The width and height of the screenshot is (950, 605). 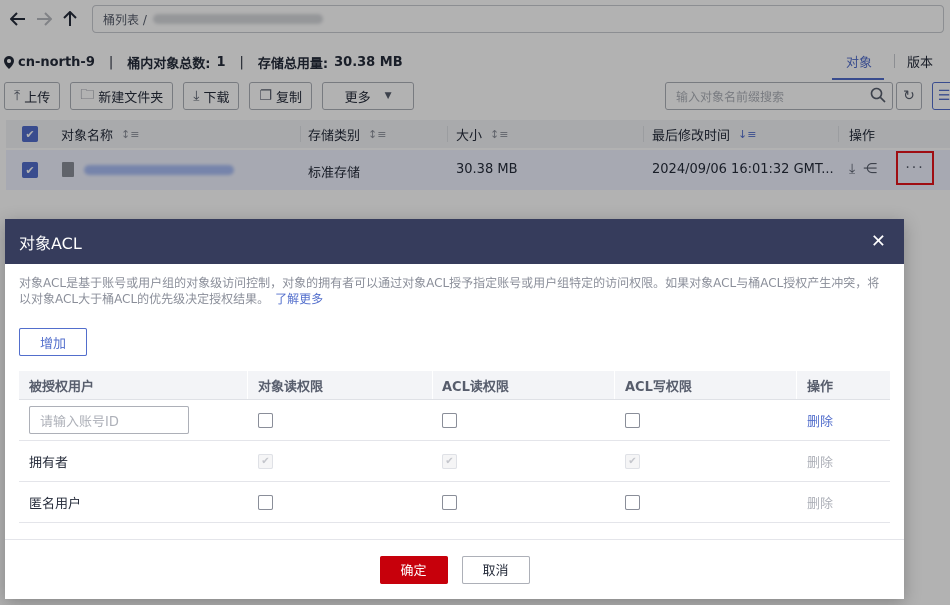 I want to click on learn-more-link: 了解更多, so click(x=299, y=299).